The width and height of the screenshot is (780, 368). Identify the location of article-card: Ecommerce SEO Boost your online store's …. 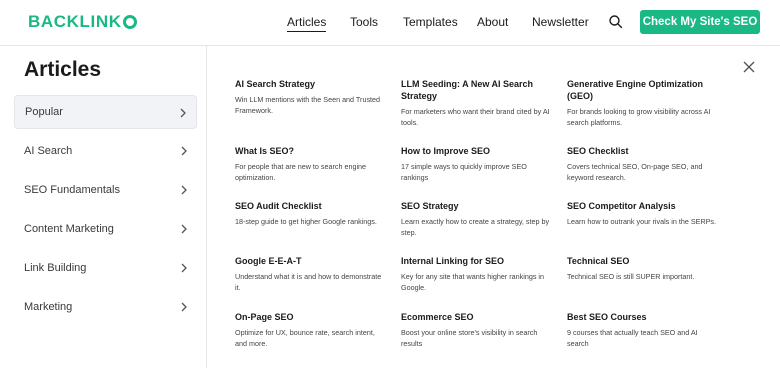
(476, 330).